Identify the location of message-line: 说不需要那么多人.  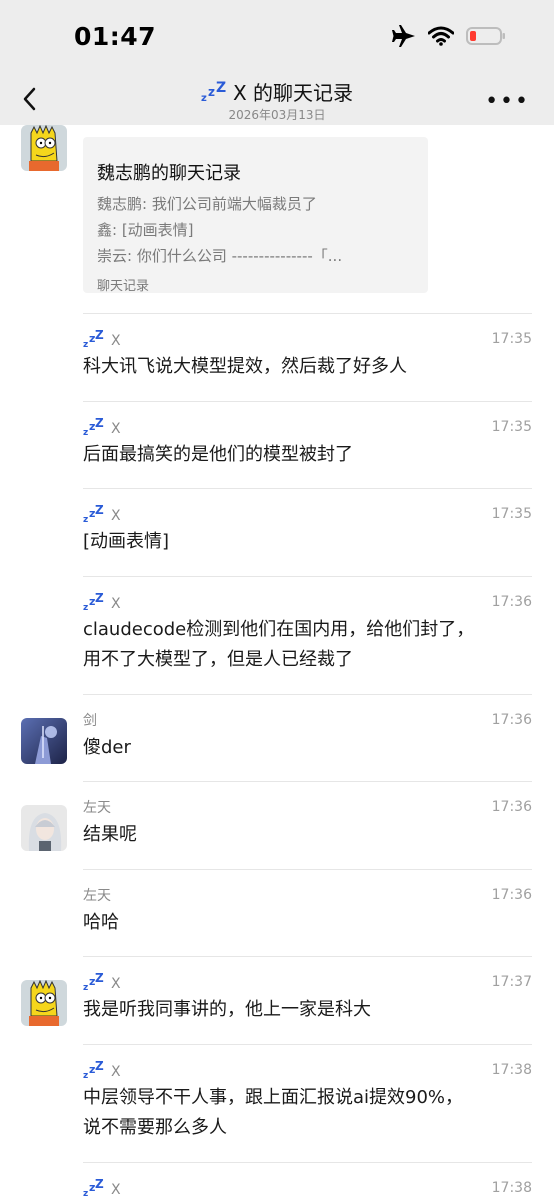
(155, 1127).